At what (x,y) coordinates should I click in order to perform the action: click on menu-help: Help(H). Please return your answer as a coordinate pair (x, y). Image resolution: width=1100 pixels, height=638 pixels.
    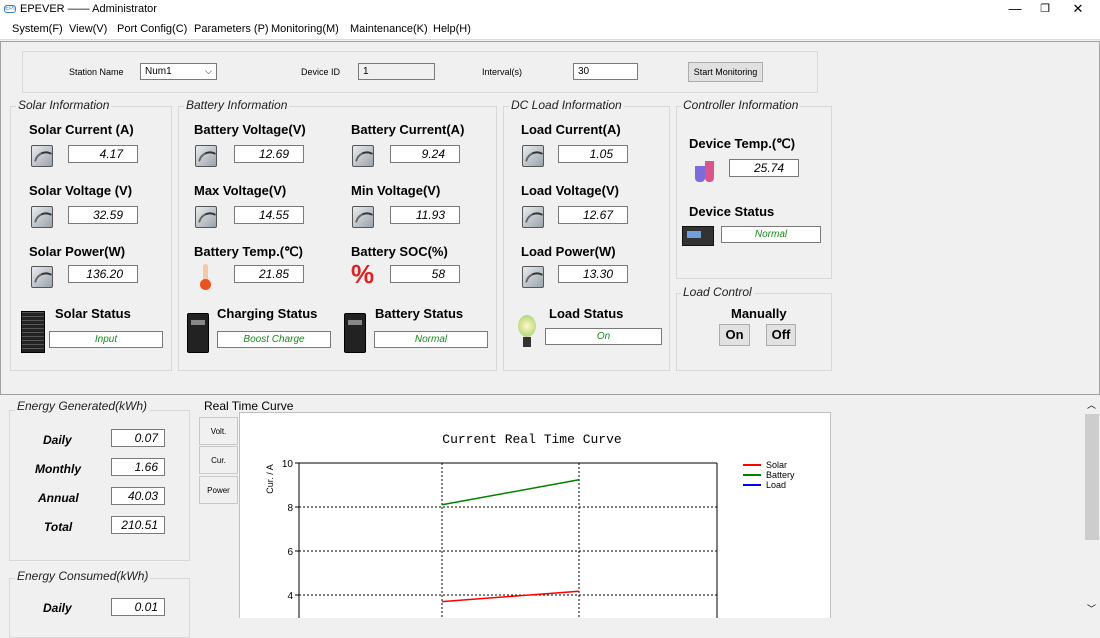
    Looking at the image, I should click on (452, 29).